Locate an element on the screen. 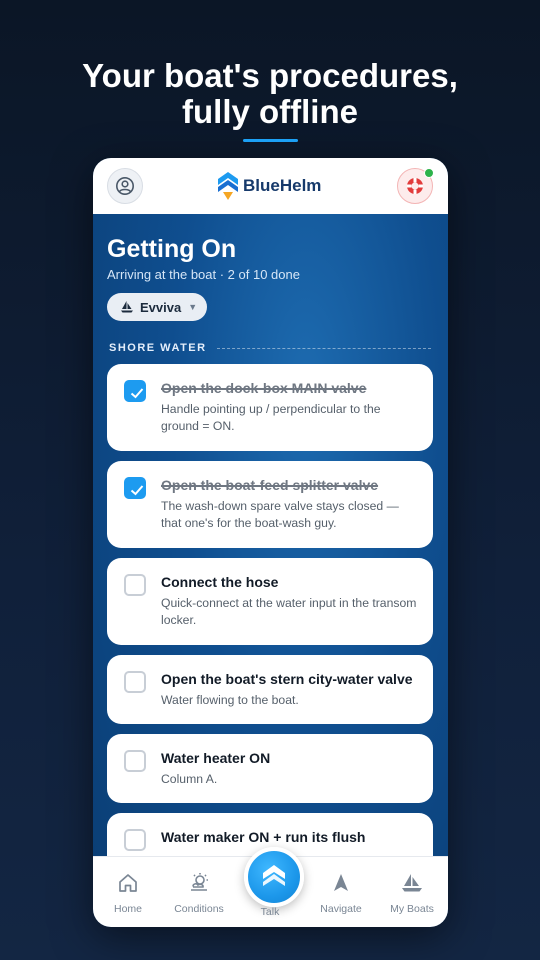  tab-label: Navigate is located at coordinates (341, 909).